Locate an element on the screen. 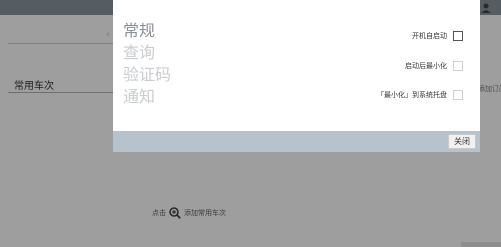  section-underline is located at coordinates (60, 92).